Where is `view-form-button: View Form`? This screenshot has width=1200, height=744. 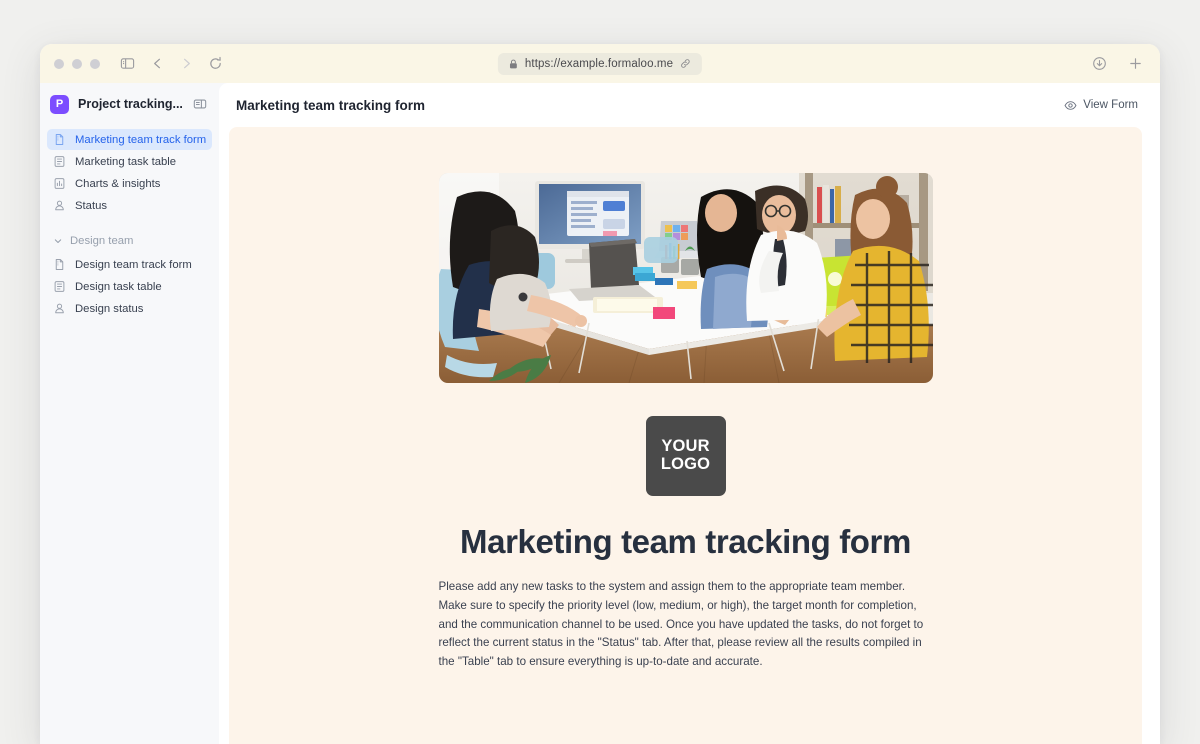
view-form-button: View Form is located at coordinates (1101, 105).